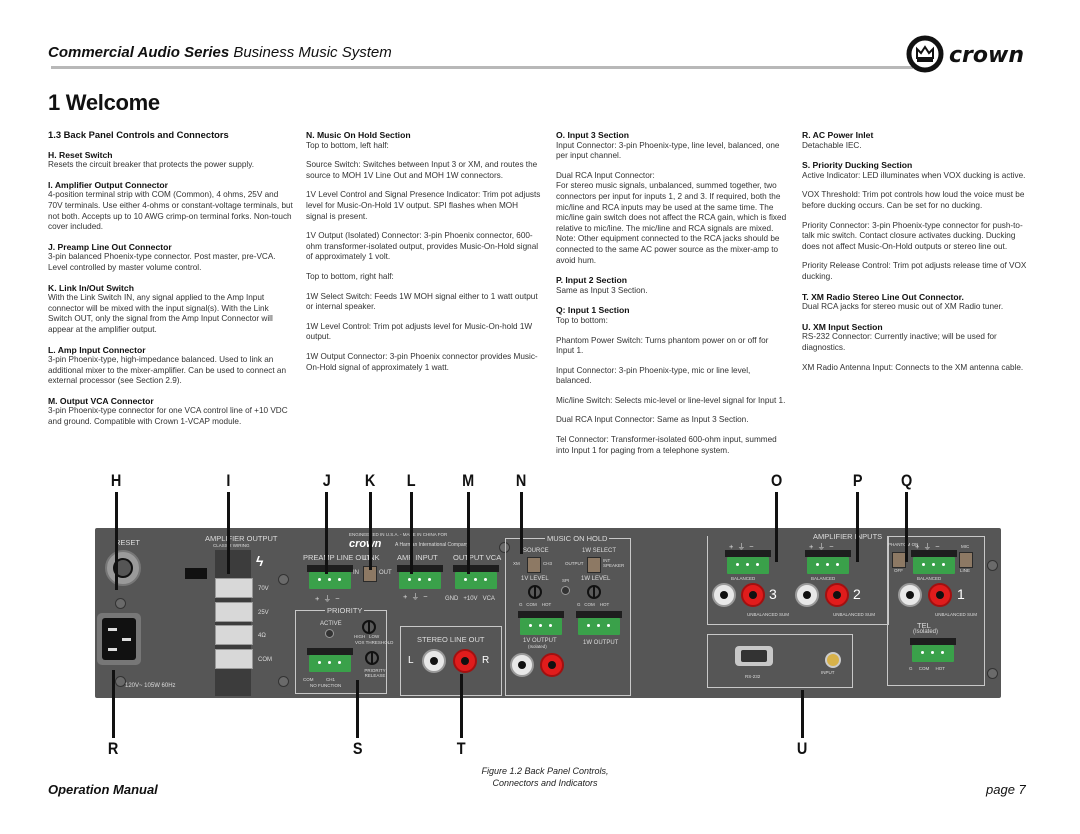 The height and width of the screenshot is (834, 1080). Describe the element at coordinates (329, 633) in the screenshot. I see `active-led` at that location.